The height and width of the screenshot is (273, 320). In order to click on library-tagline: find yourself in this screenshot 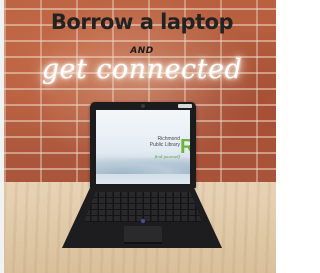, I will do `click(167, 156)`.